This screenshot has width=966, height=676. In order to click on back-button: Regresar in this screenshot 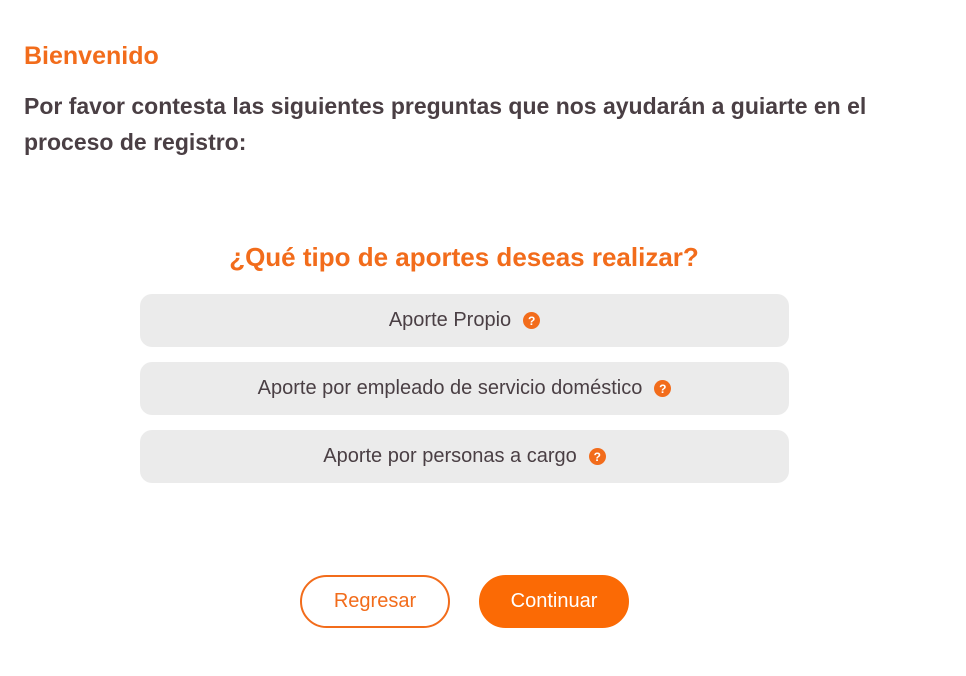, I will do `click(375, 601)`.